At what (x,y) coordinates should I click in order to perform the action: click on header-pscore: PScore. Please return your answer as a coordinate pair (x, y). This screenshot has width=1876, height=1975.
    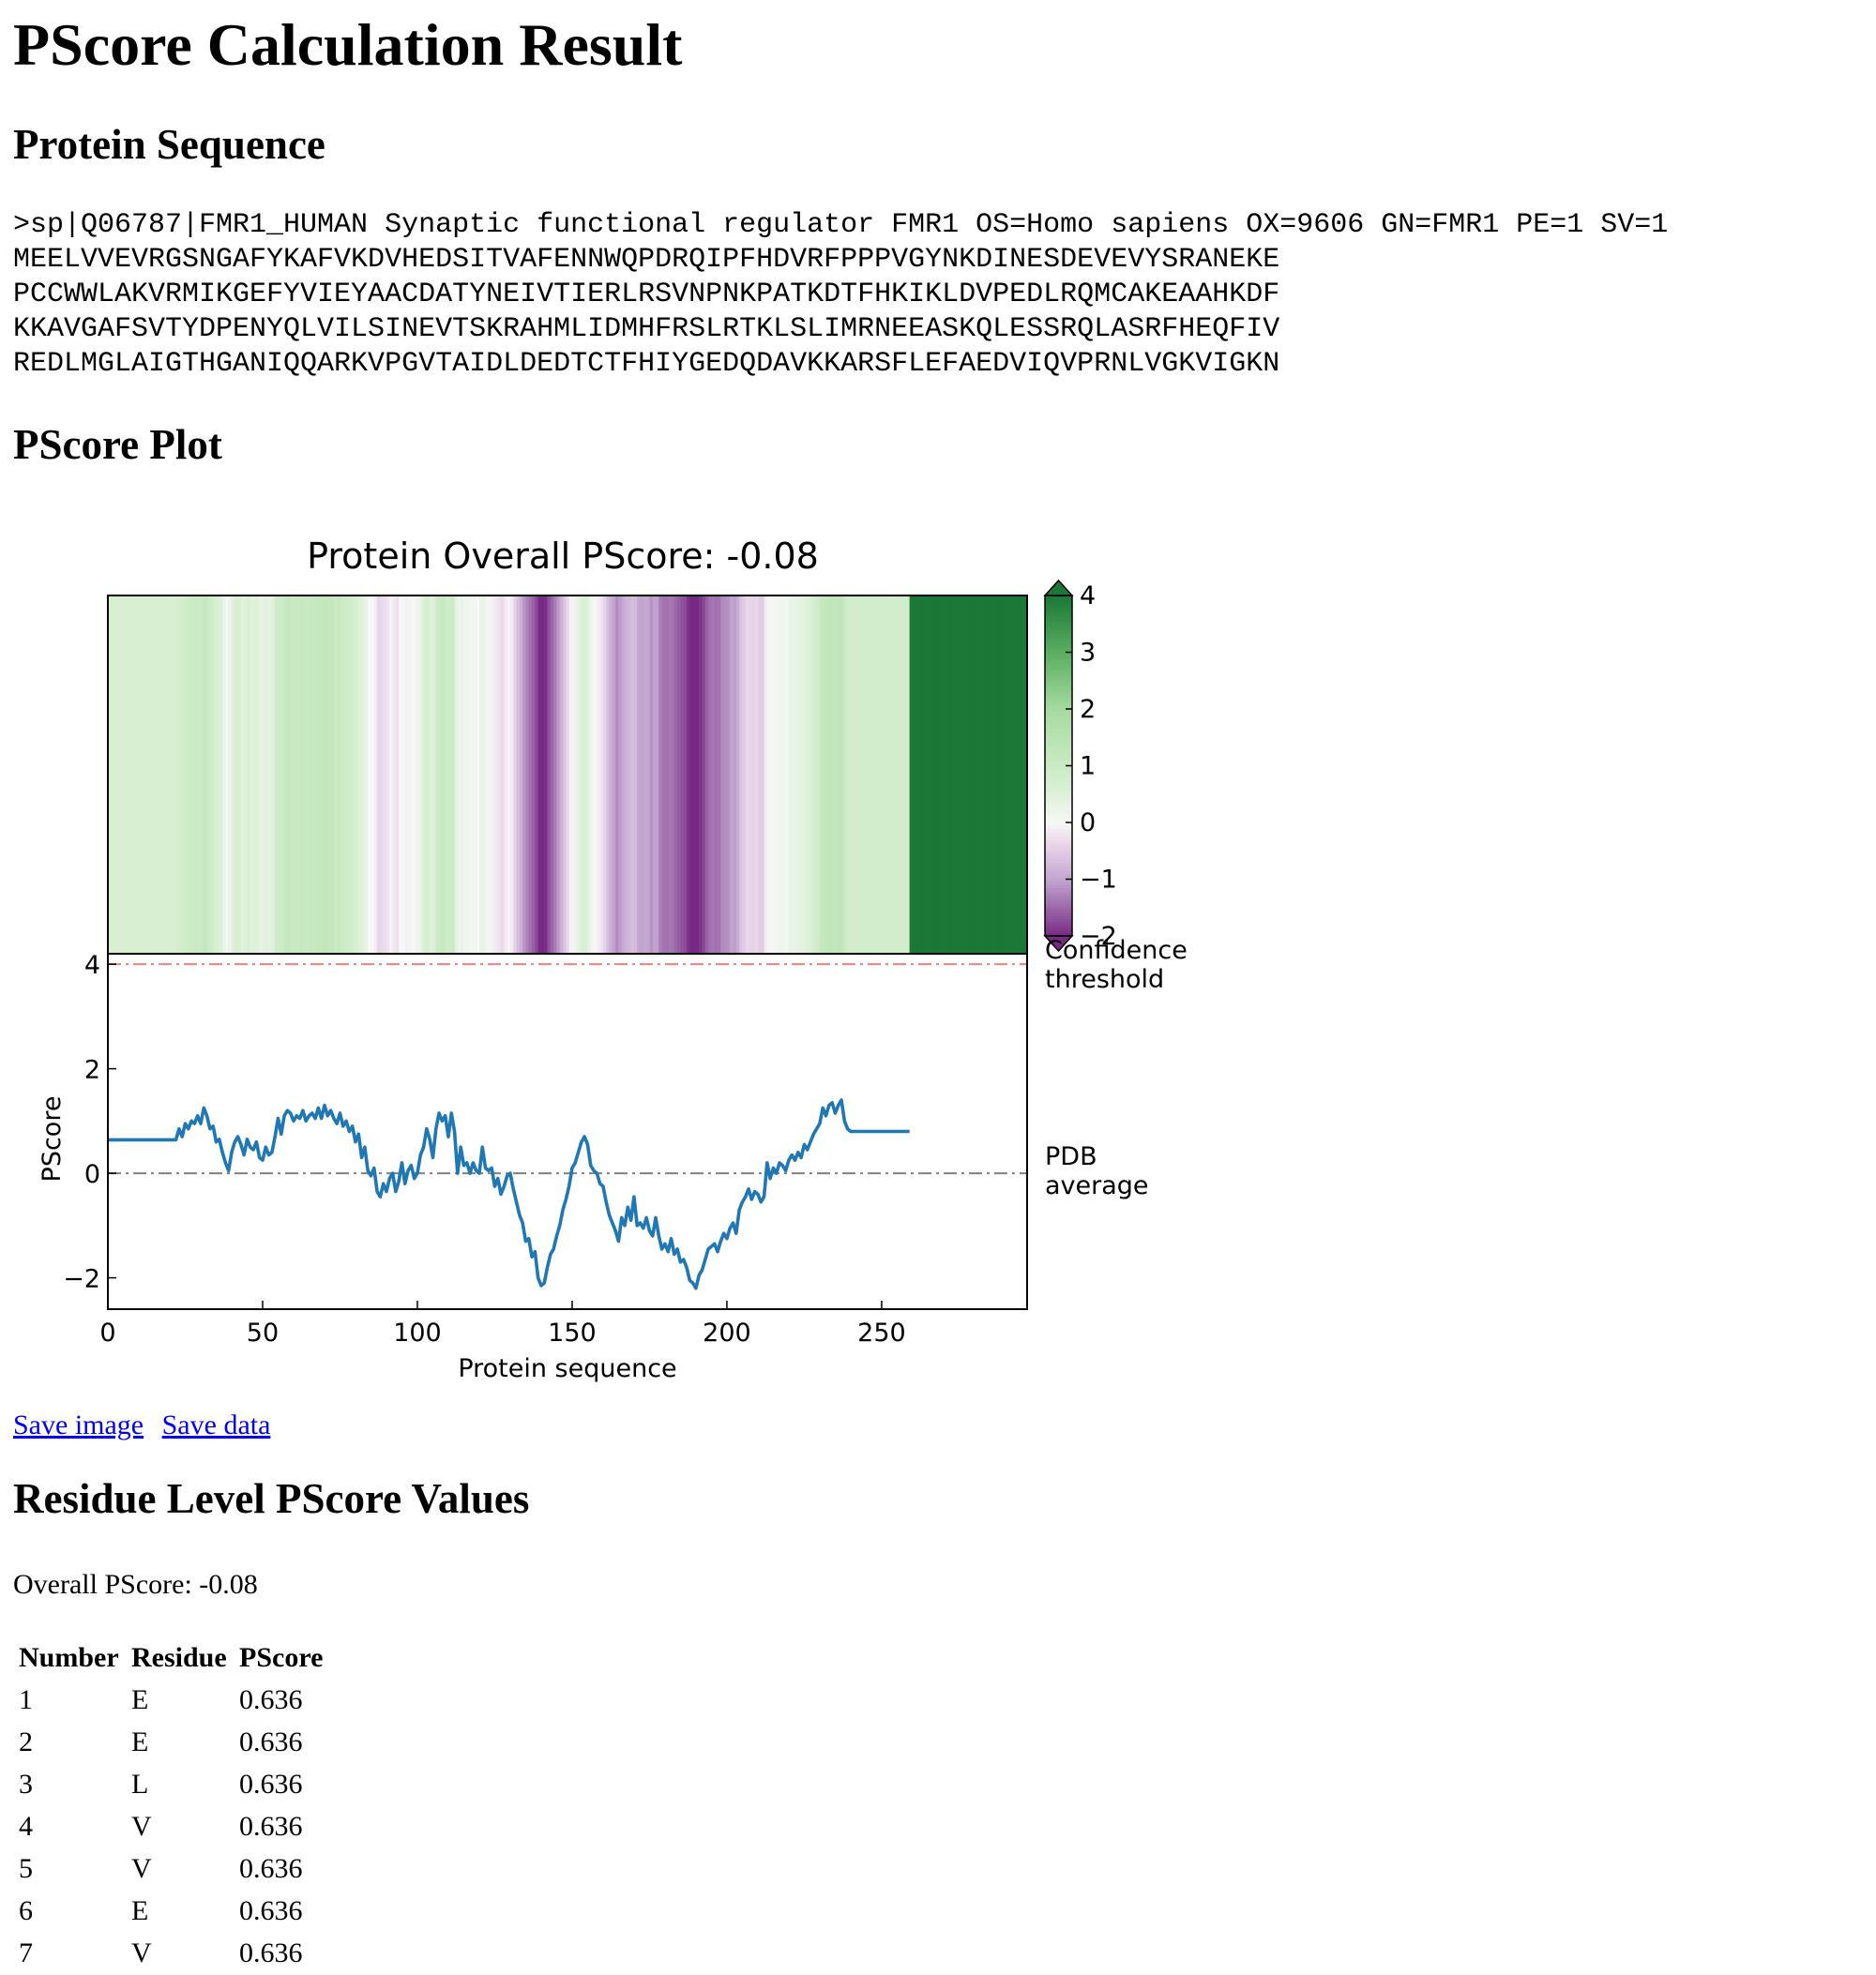
    Looking at the image, I should click on (281, 1658).